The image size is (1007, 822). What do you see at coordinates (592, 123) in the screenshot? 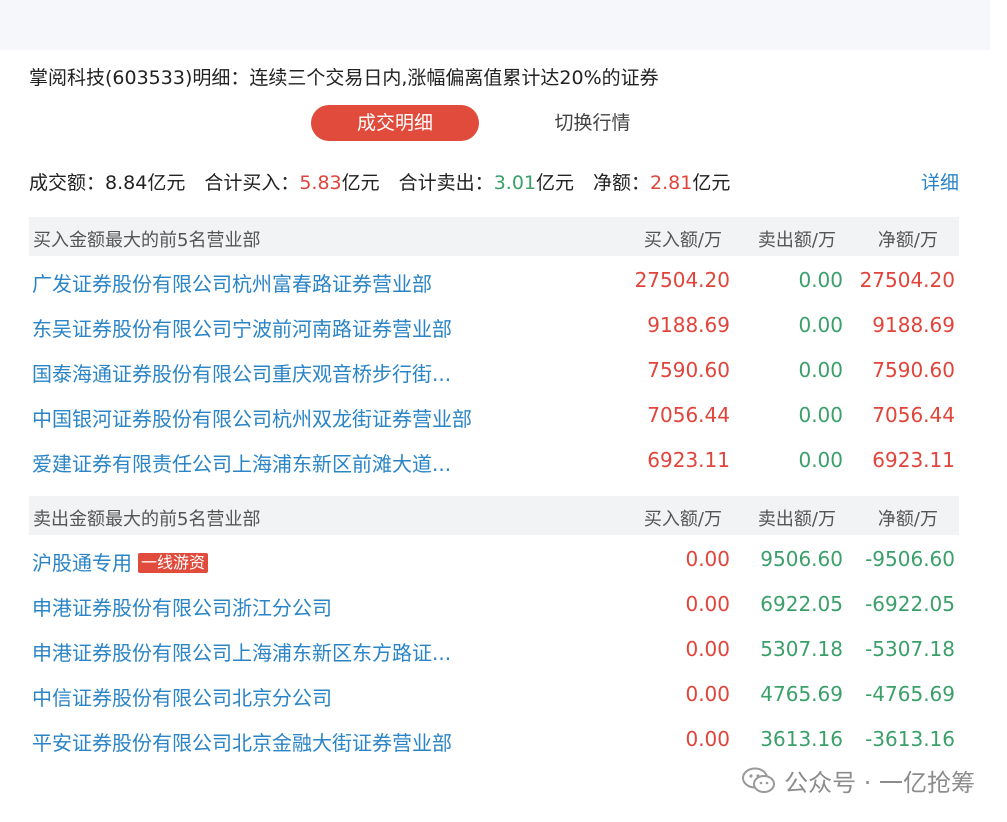
I see `tab-switch-quote: 切换行情` at bounding box center [592, 123].